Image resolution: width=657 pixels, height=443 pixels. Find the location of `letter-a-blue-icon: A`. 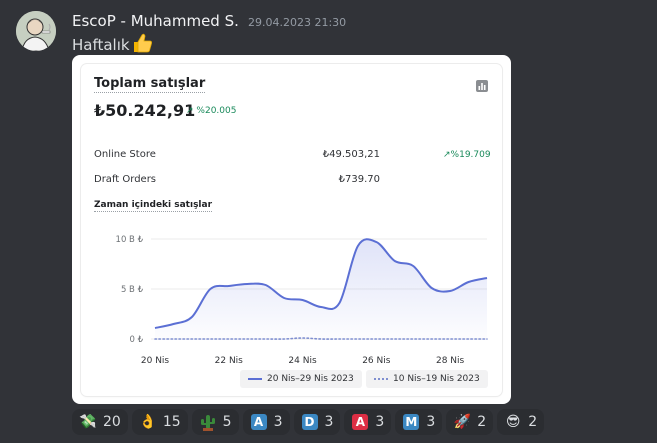

letter-a-blue-icon: A is located at coordinates (259, 422).